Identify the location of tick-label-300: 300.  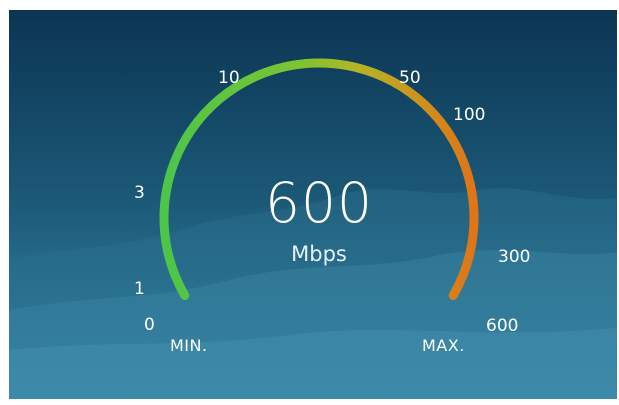
(514, 257).